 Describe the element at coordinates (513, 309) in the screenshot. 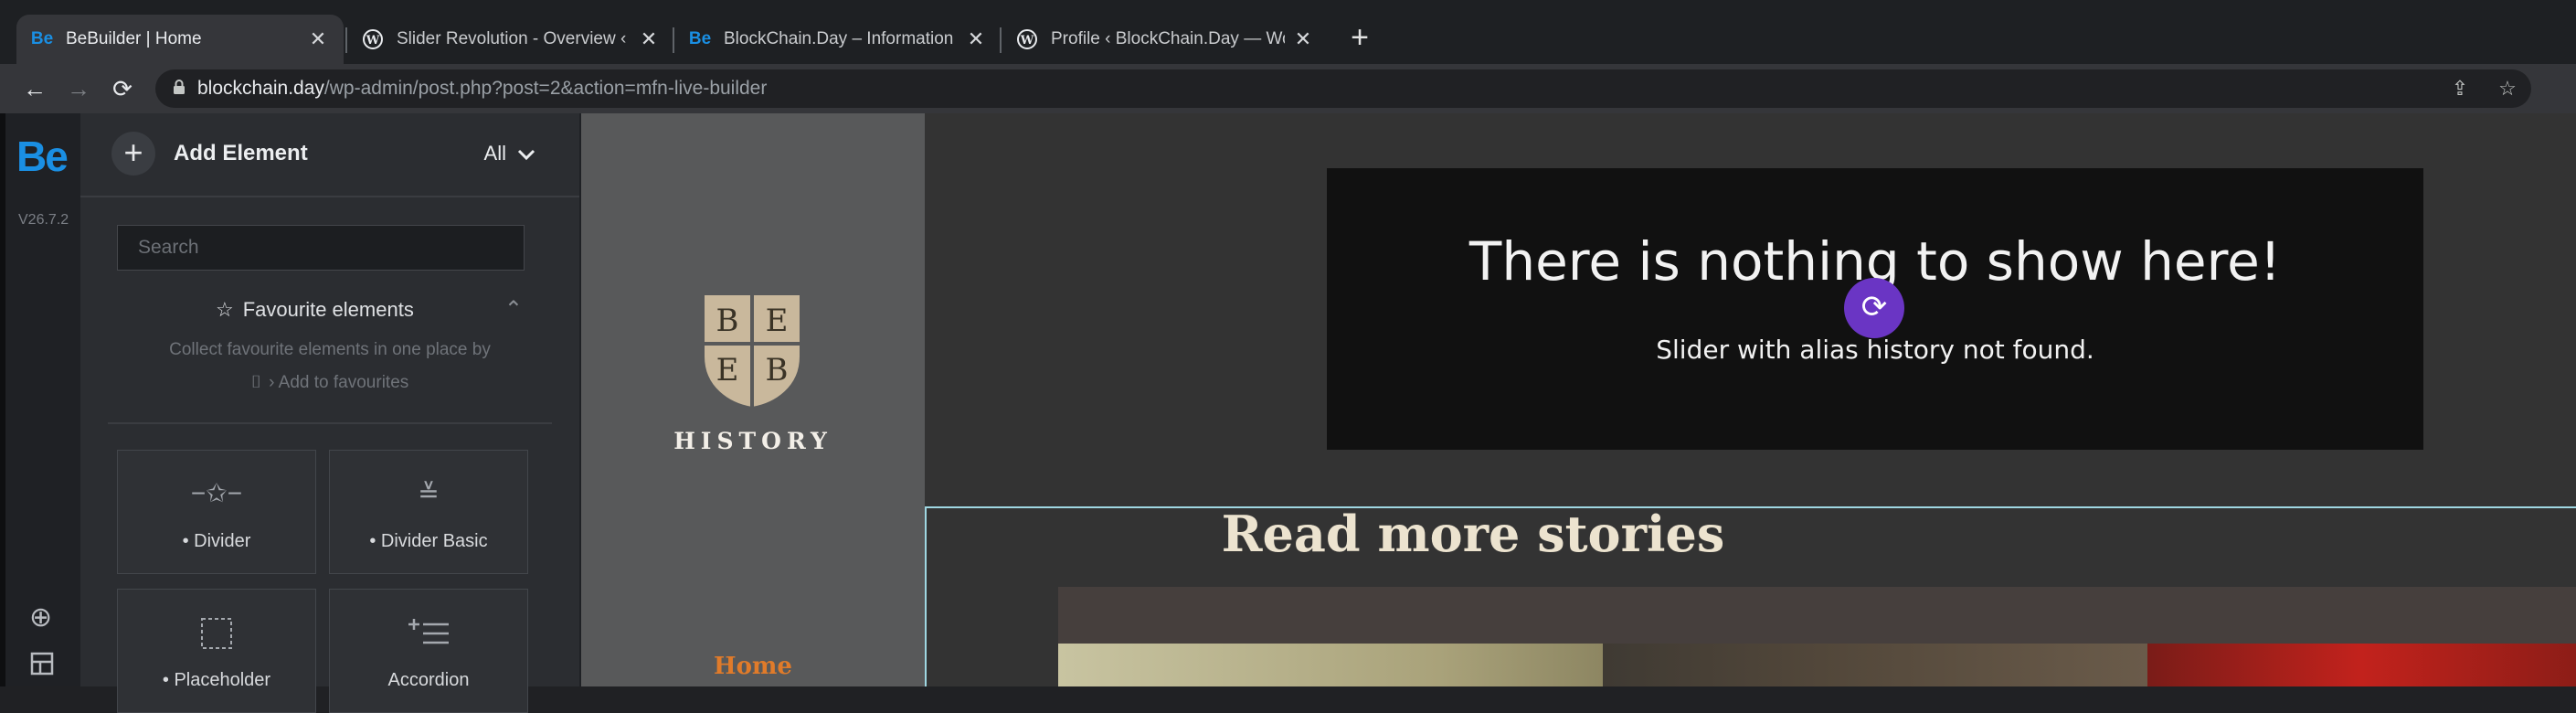

I see `chevron-up-icon: ⌃` at that location.